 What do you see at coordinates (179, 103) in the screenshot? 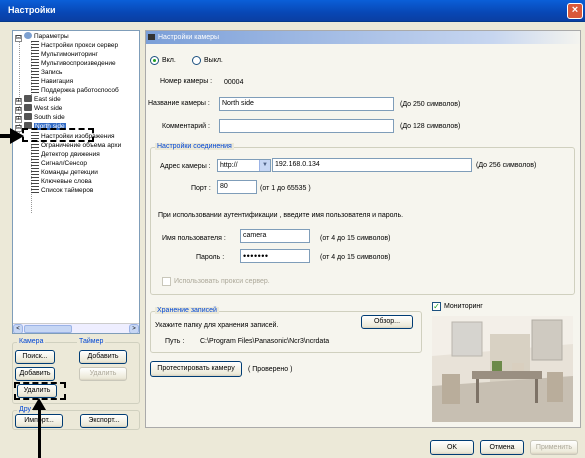
I see `camera-name-label: Название камеры :` at bounding box center [179, 103].